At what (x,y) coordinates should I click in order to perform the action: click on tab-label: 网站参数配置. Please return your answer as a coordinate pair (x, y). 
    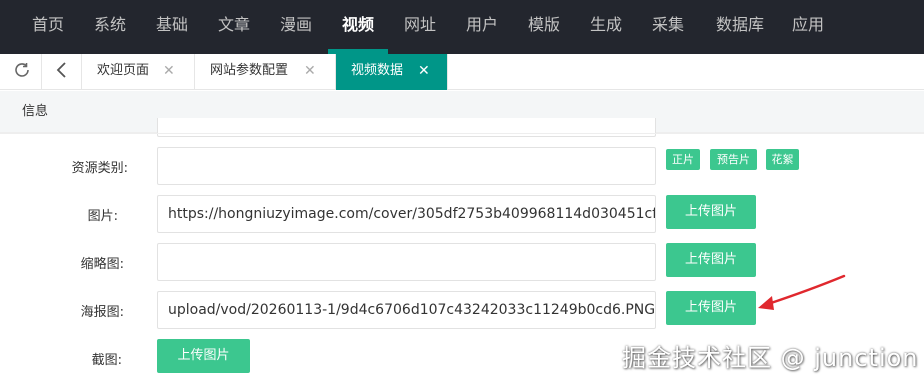
    Looking at the image, I should click on (249, 70).